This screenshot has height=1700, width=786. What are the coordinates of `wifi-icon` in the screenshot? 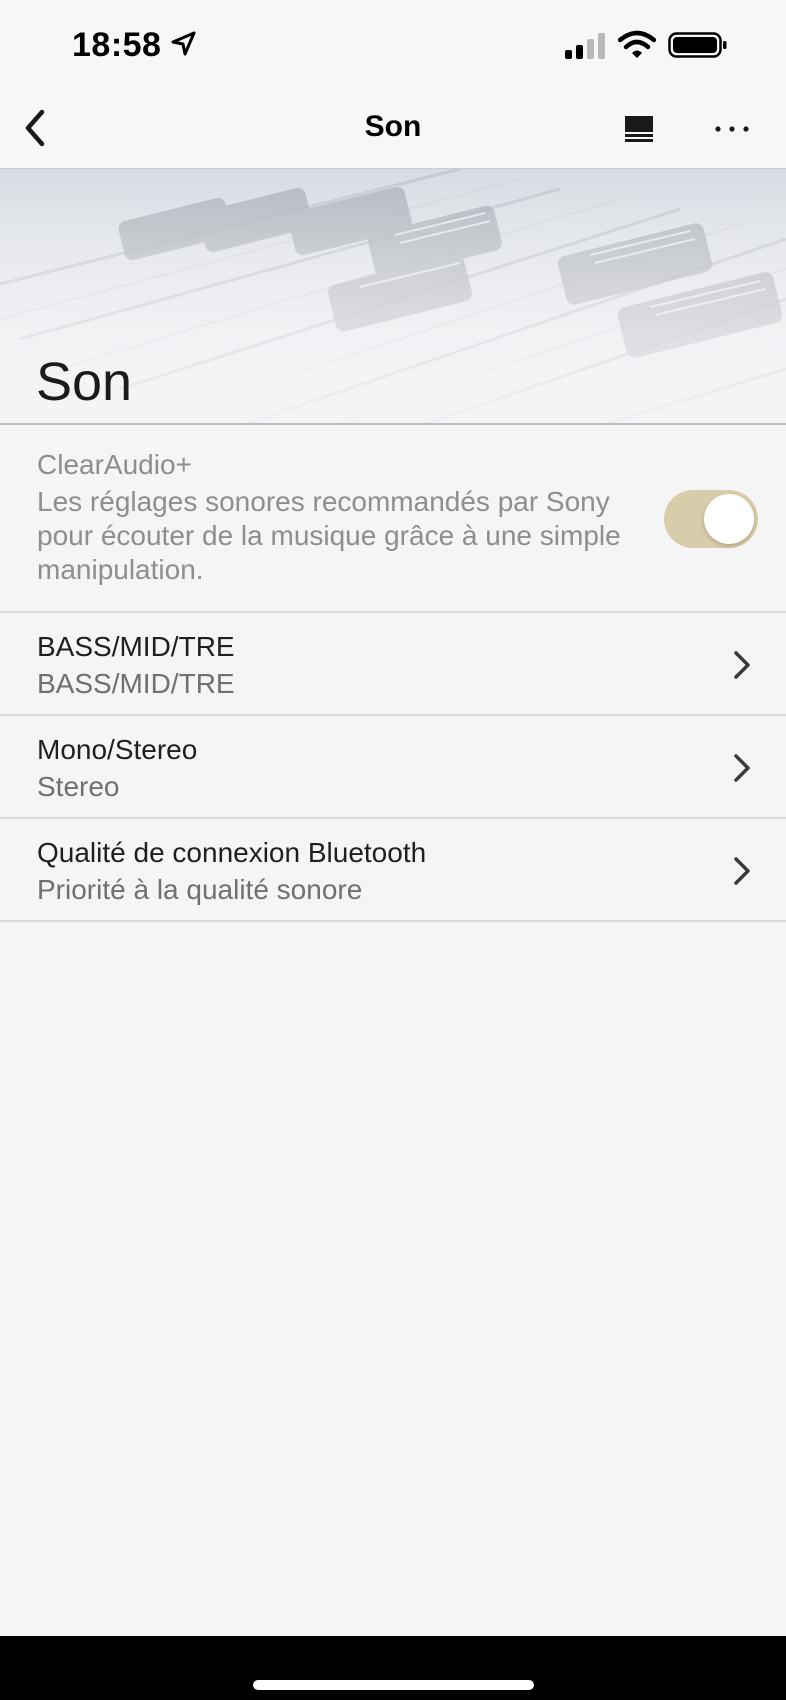 It's located at (637, 44).